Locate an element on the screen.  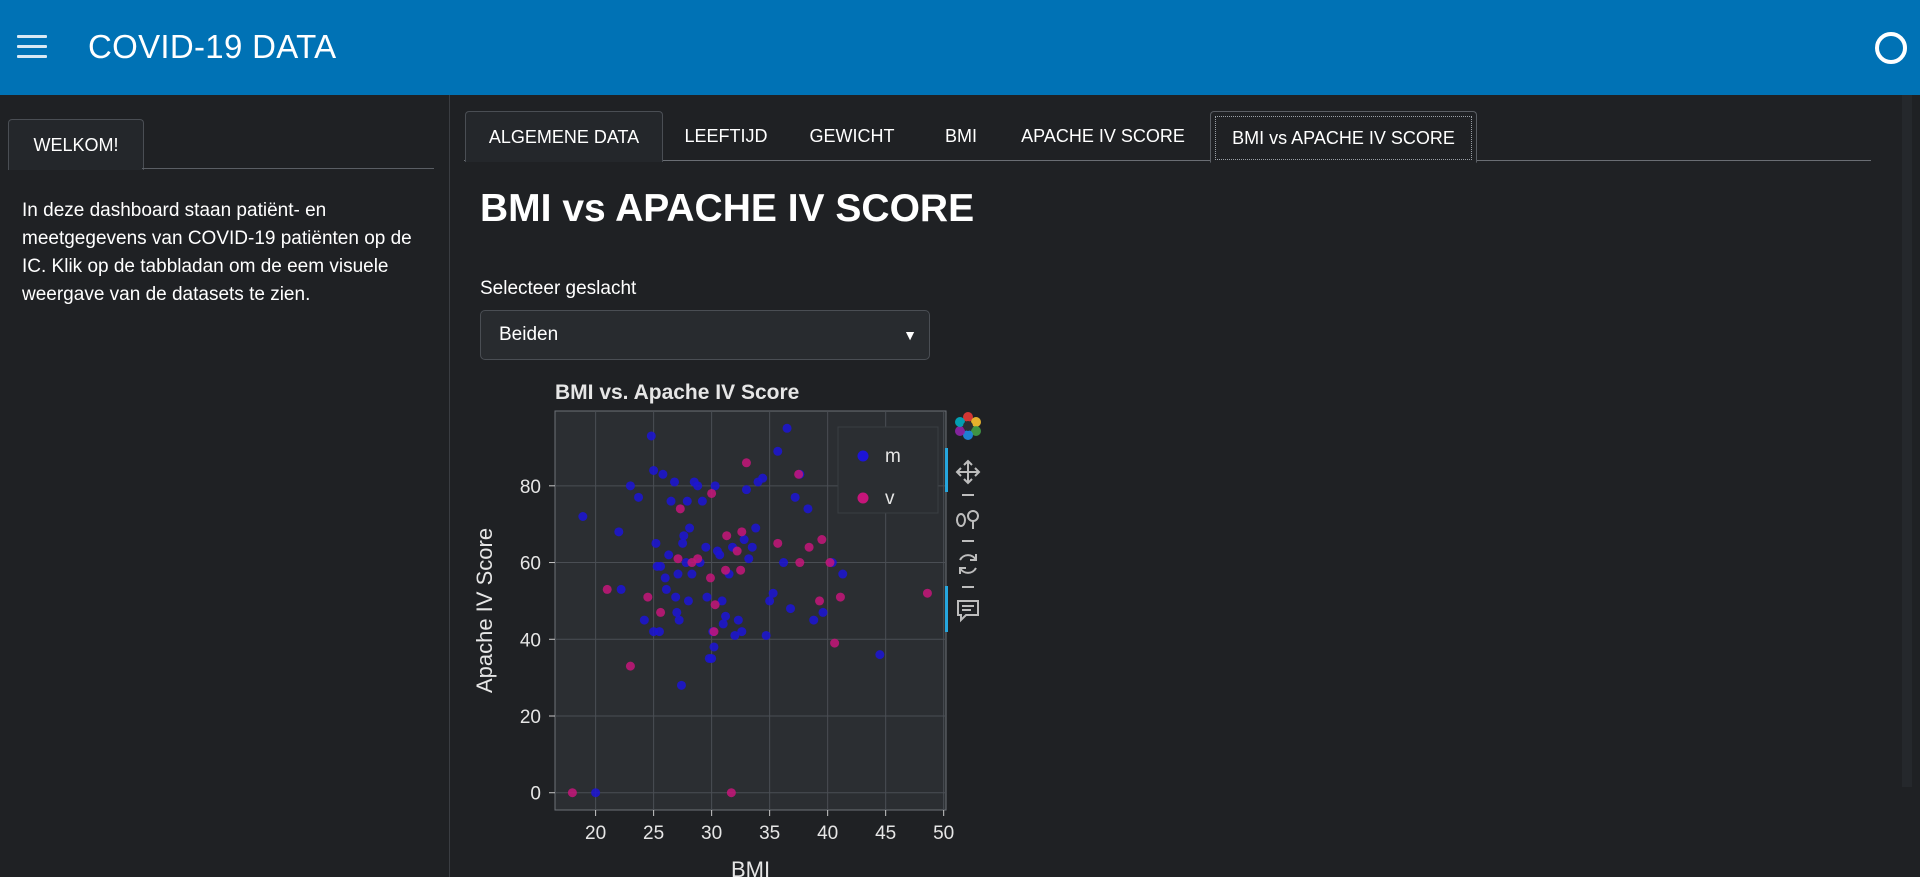
tab-welkom: WELKOM! is located at coordinates (76, 144).